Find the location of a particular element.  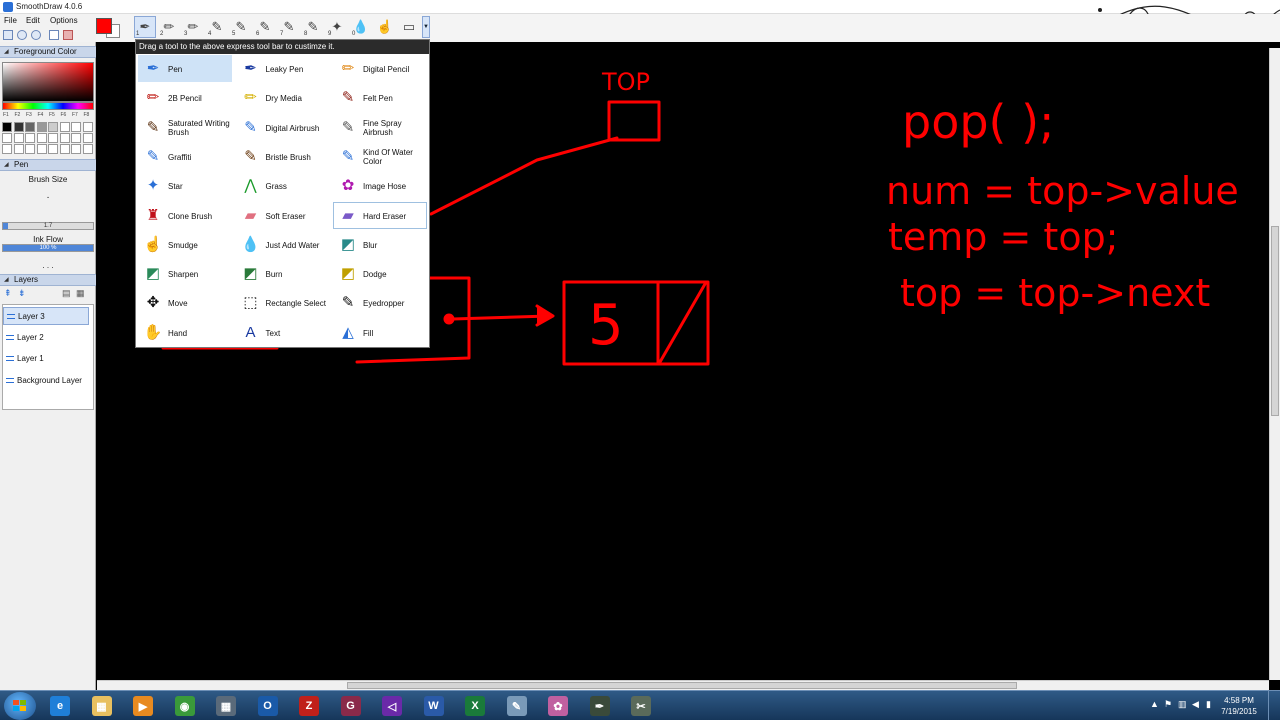

new-page-icon is located at coordinates (54, 35).